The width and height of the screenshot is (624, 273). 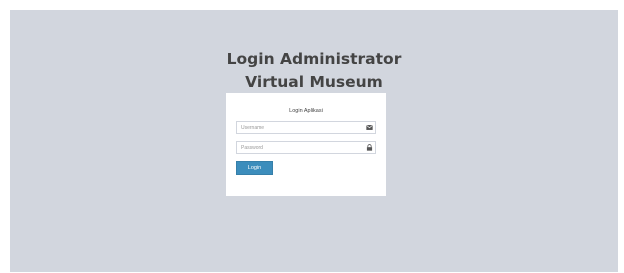 I want to click on login-box: Login Aplikasi Login, so click(x=306, y=144).